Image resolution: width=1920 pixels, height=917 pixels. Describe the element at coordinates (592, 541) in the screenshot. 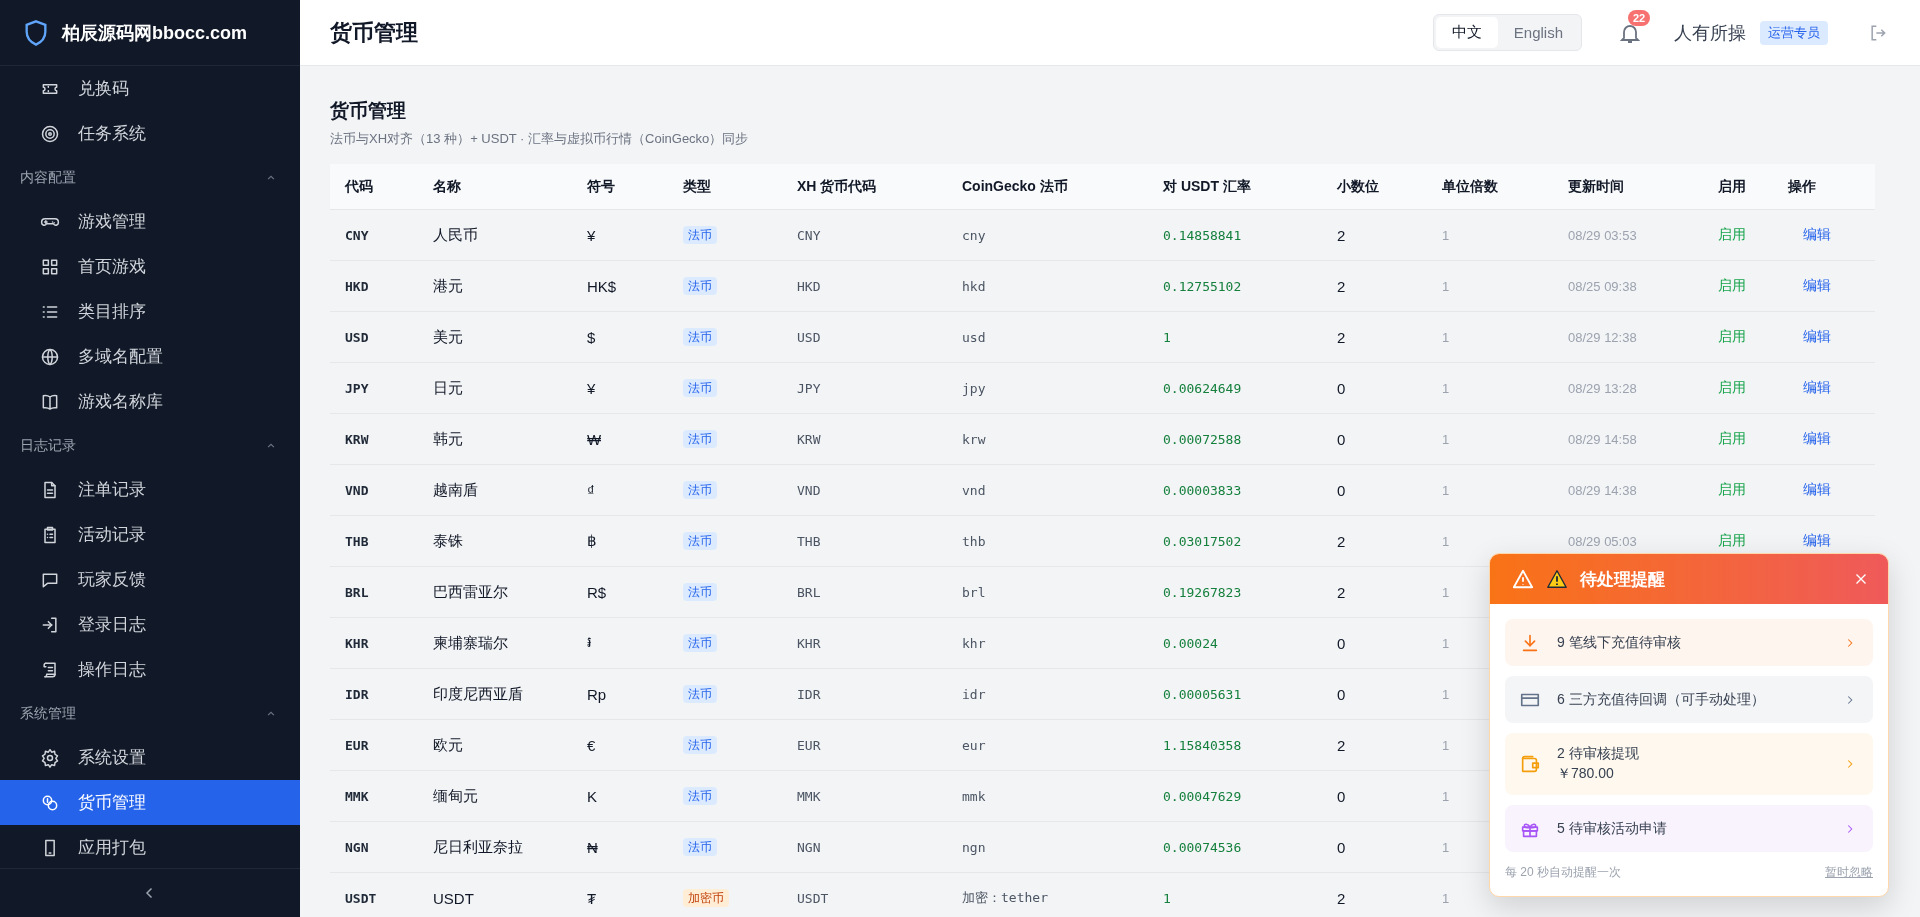

I see `table-cell: ฿` at that location.